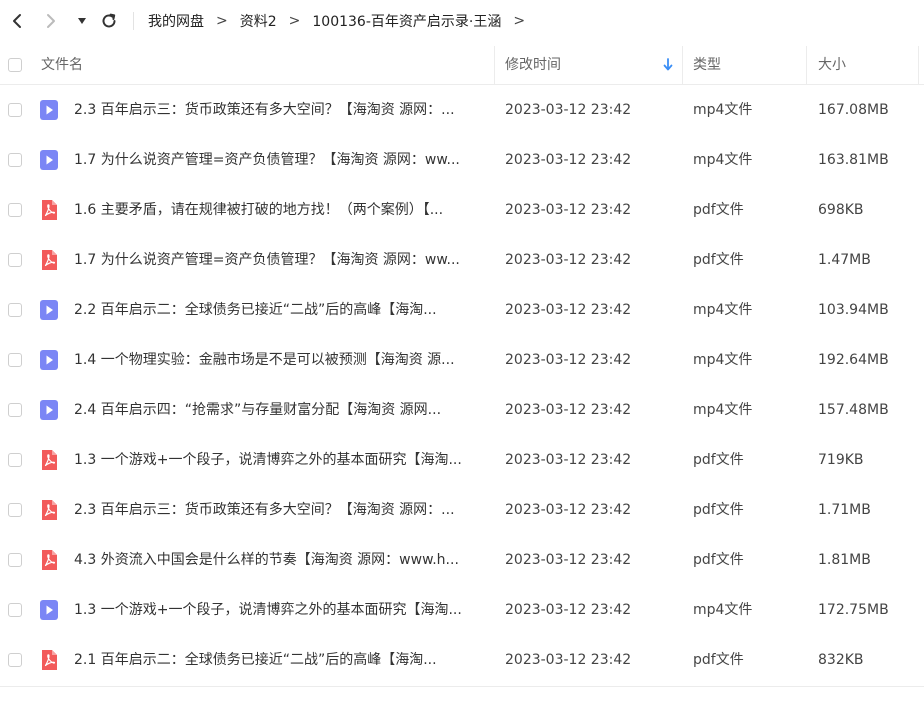  What do you see at coordinates (668, 65) in the screenshot?
I see `sort-descending-icon` at bounding box center [668, 65].